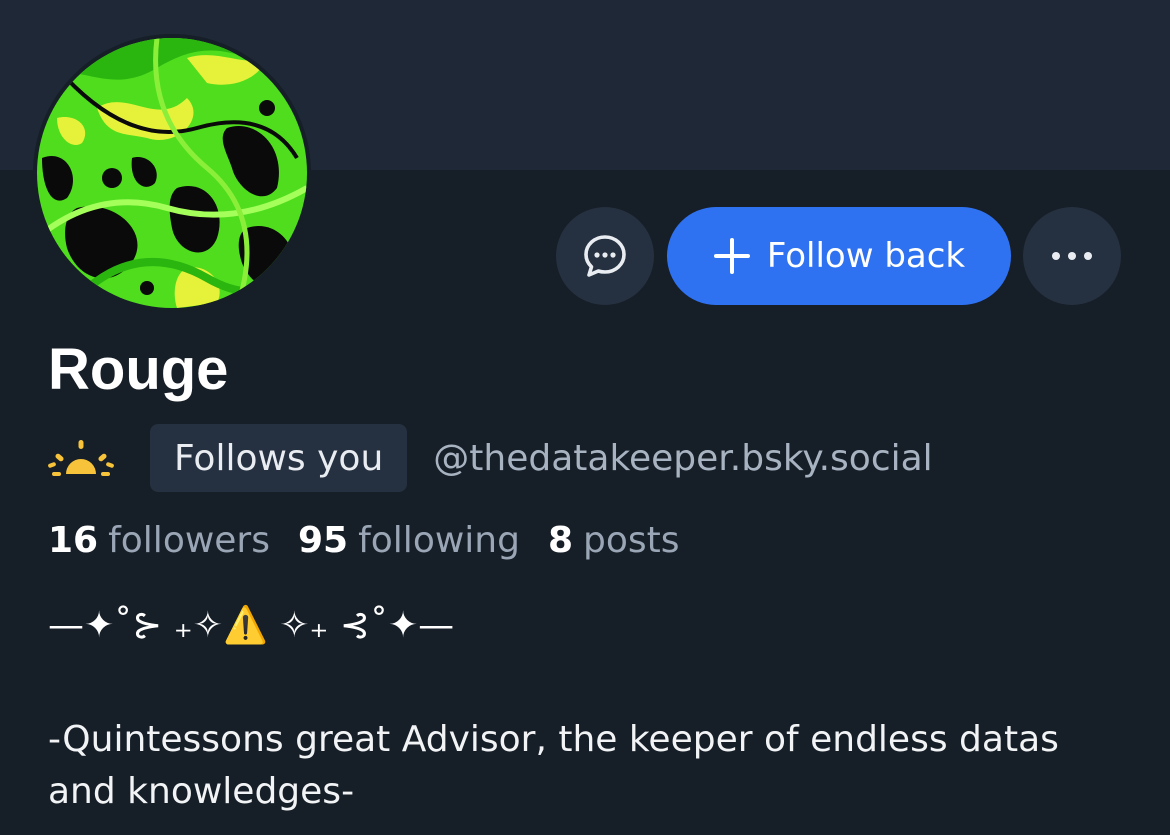  What do you see at coordinates (439, 540) in the screenshot?
I see `following-label: following` at bounding box center [439, 540].